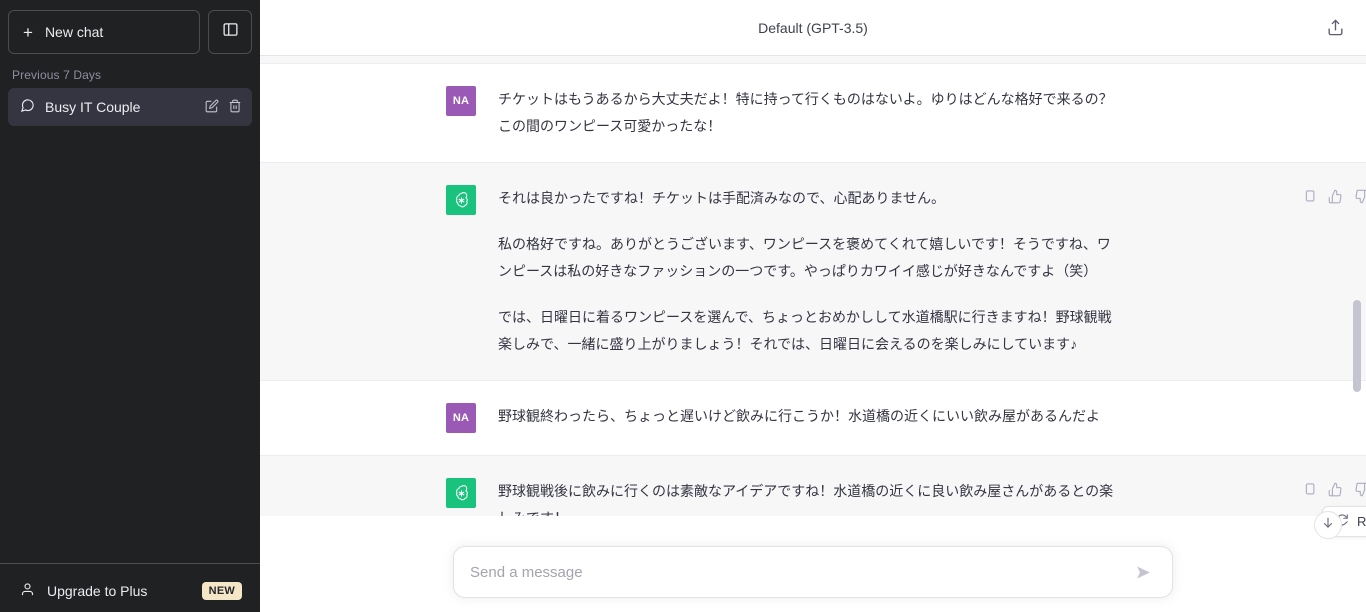 The image size is (1366, 612). What do you see at coordinates (1335, 28) in the screenshot?
I see `share-export-icon` at bounding box center [1335, 28].